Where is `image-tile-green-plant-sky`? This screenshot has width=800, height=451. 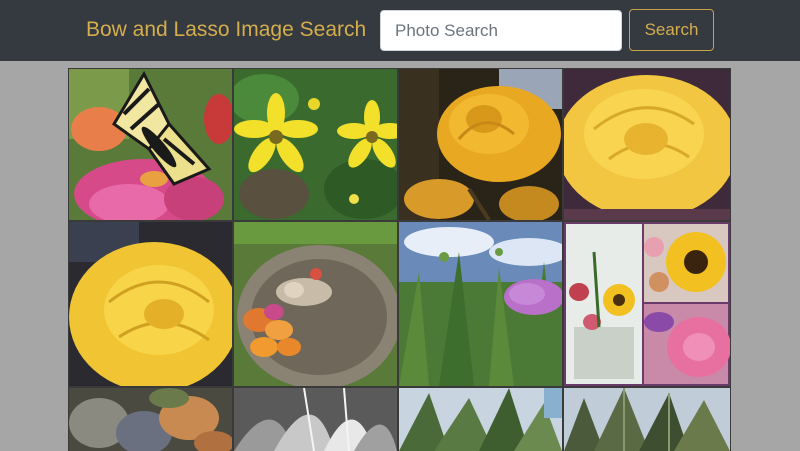 image-tile-green-plant-sky is located at coordinates (480, 419).